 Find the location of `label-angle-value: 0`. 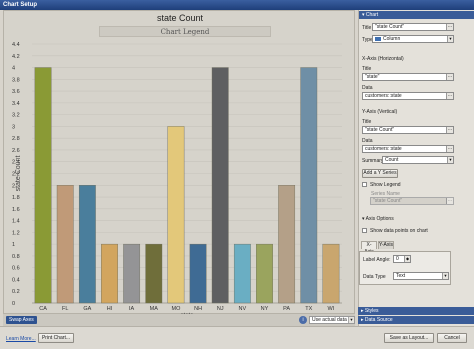

label-angle-value: 0 is located at coordinates (397, 259).